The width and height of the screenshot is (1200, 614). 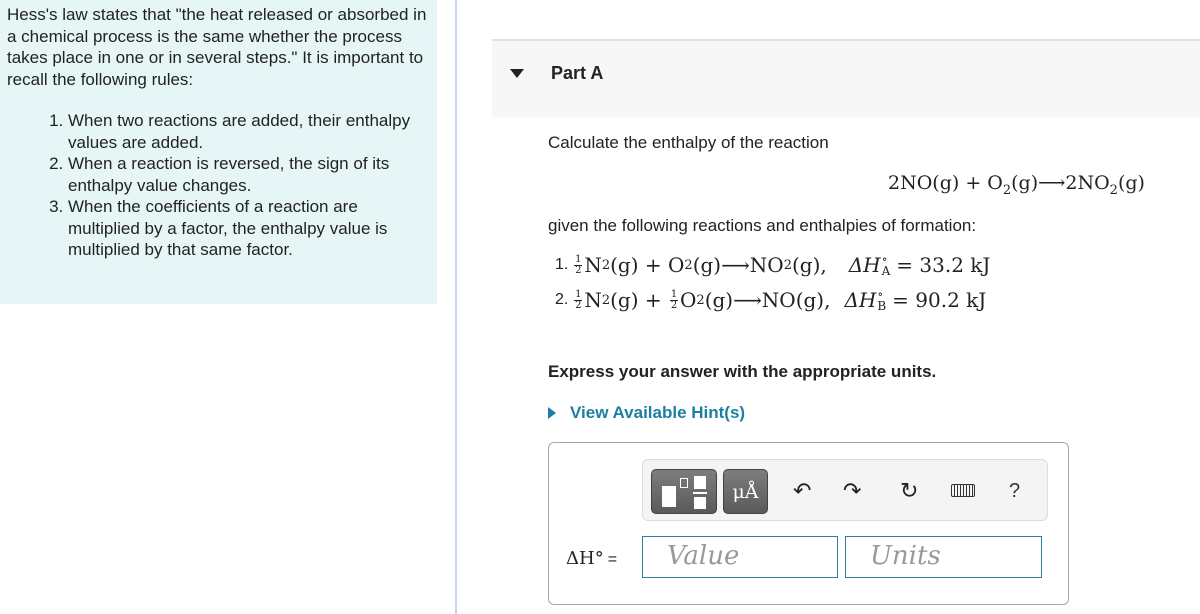 I want to click on question-prompt: Calculate the enthalpy of the reaction, so click(x=688, y=142).